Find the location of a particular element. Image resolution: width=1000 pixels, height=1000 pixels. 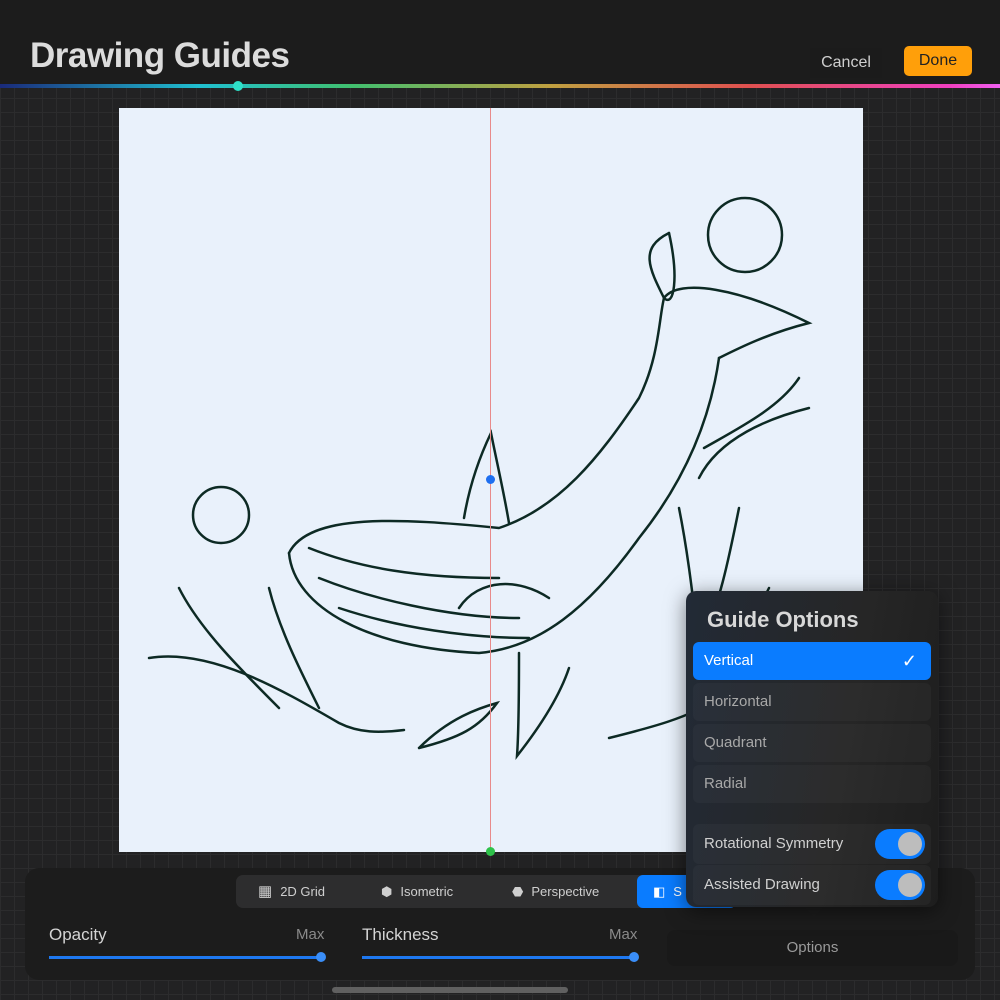

axis-rotation-handle is located at coordinates (490, 479).